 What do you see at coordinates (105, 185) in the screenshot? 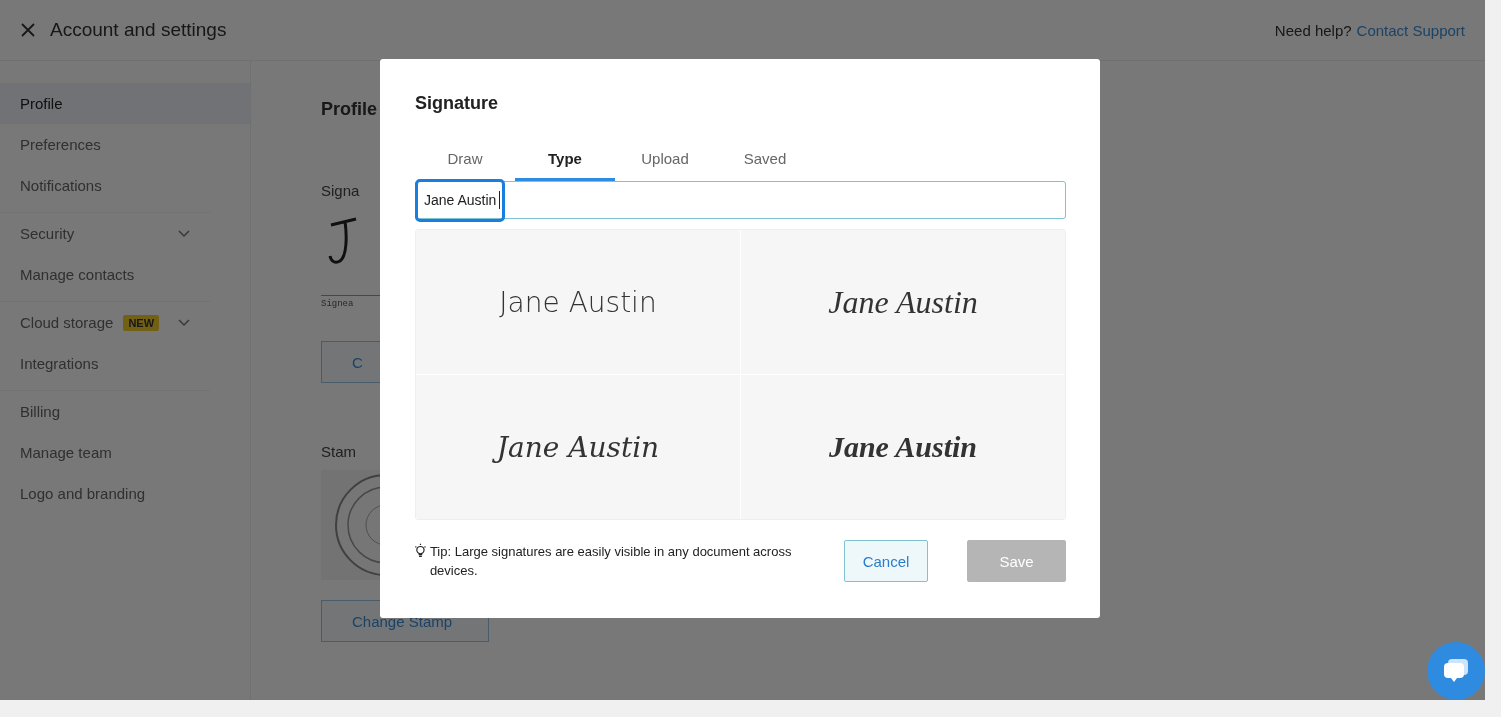
I see `sidebar-item: Notifications` at bounding box center [105, 185].